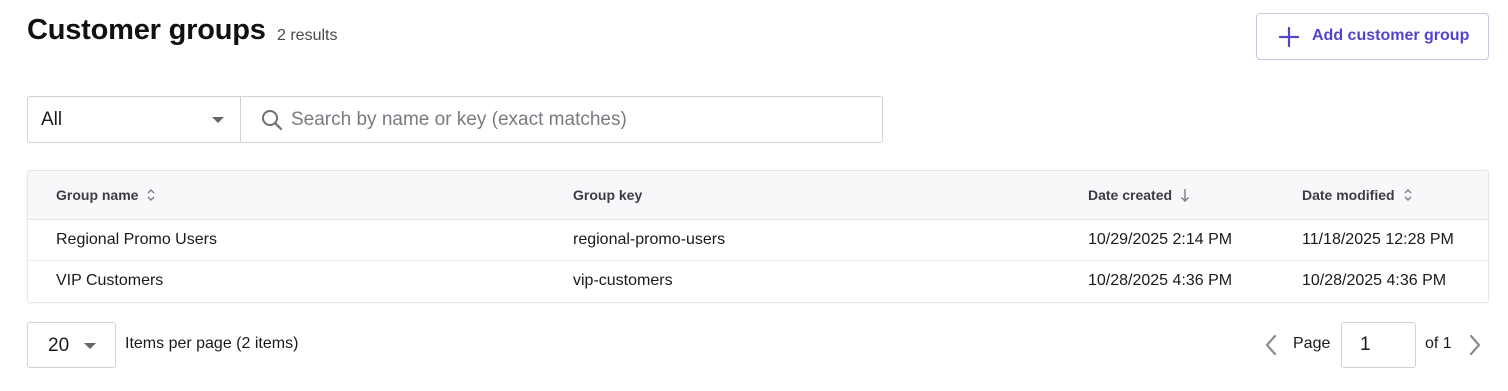 The height and width of the screenshot is (391, 1508). What do you see at coordinates (212, 343) in the screenshot?
I see `items-per-page-label: Items per page (2 items)` at bounding box center [212, 343].